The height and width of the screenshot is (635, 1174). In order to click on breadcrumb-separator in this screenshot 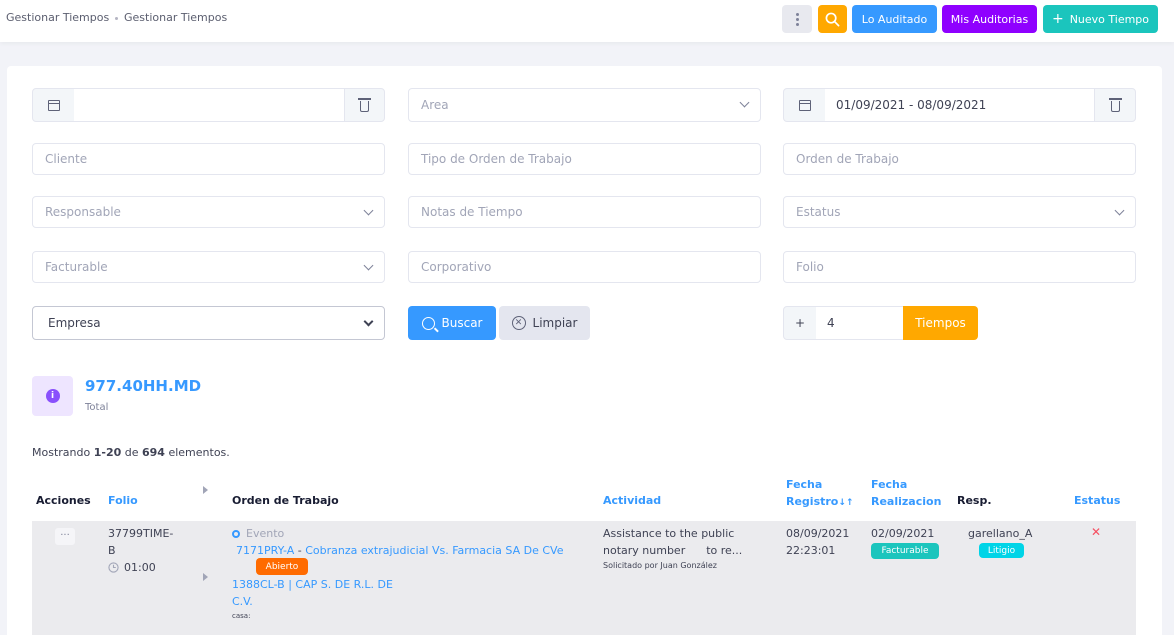, I will do `click(116, 18)`.